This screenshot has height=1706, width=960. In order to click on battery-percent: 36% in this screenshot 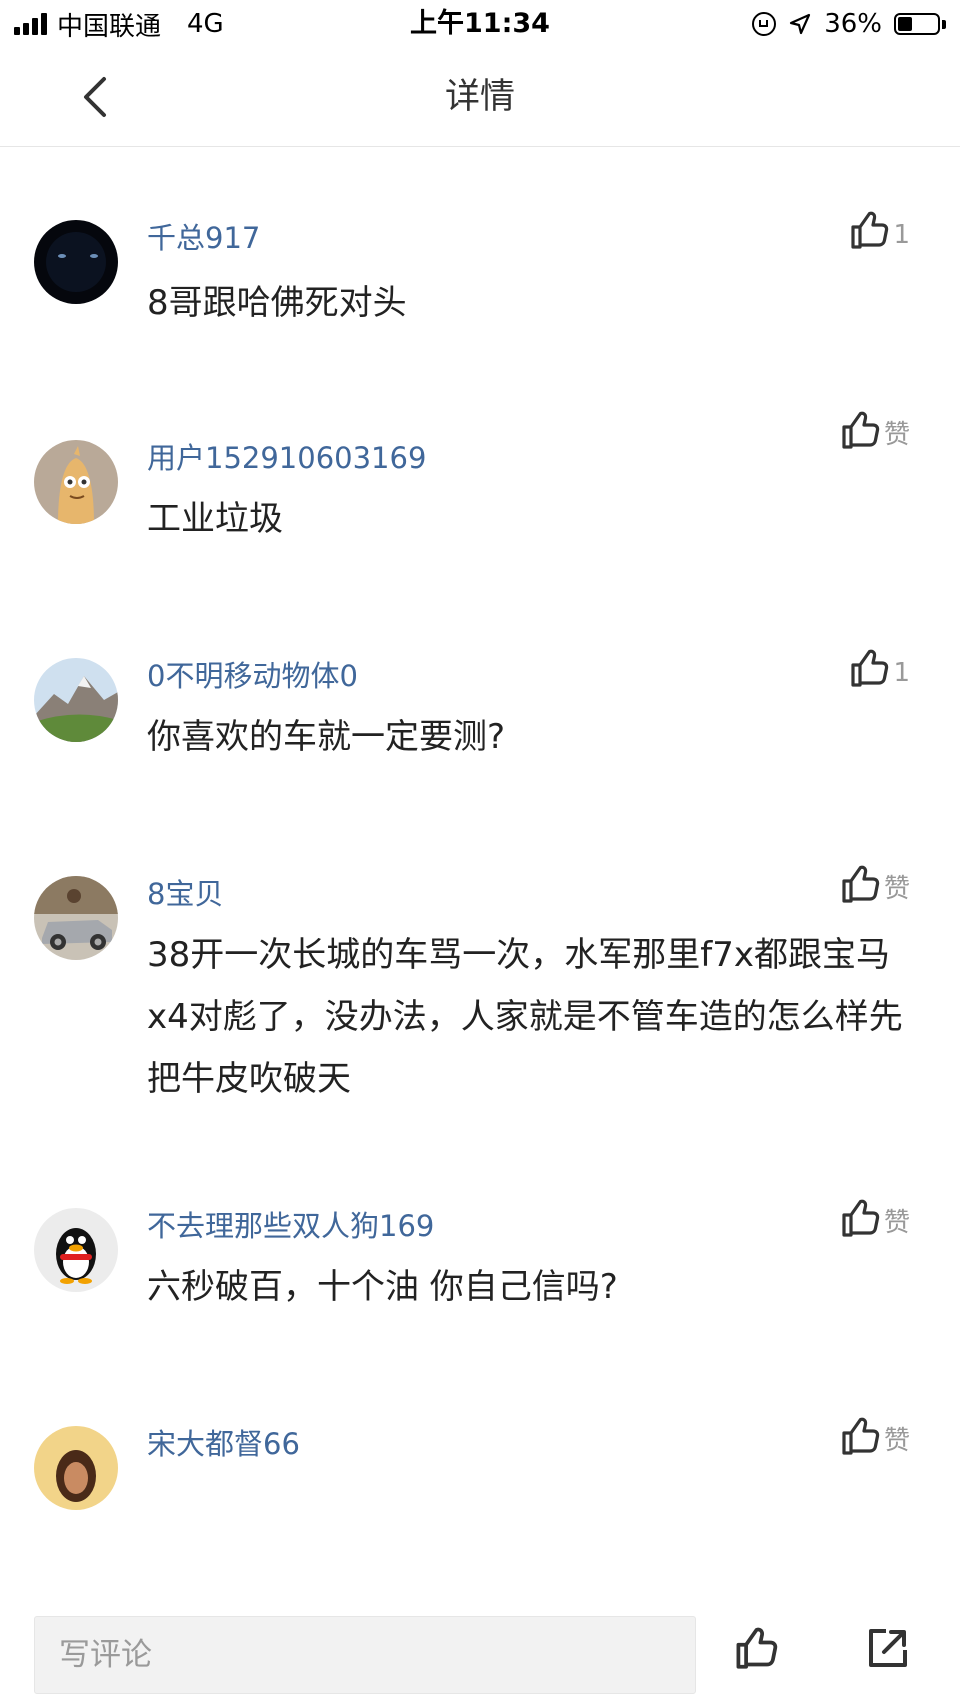, I will do `click(853, 24)`.